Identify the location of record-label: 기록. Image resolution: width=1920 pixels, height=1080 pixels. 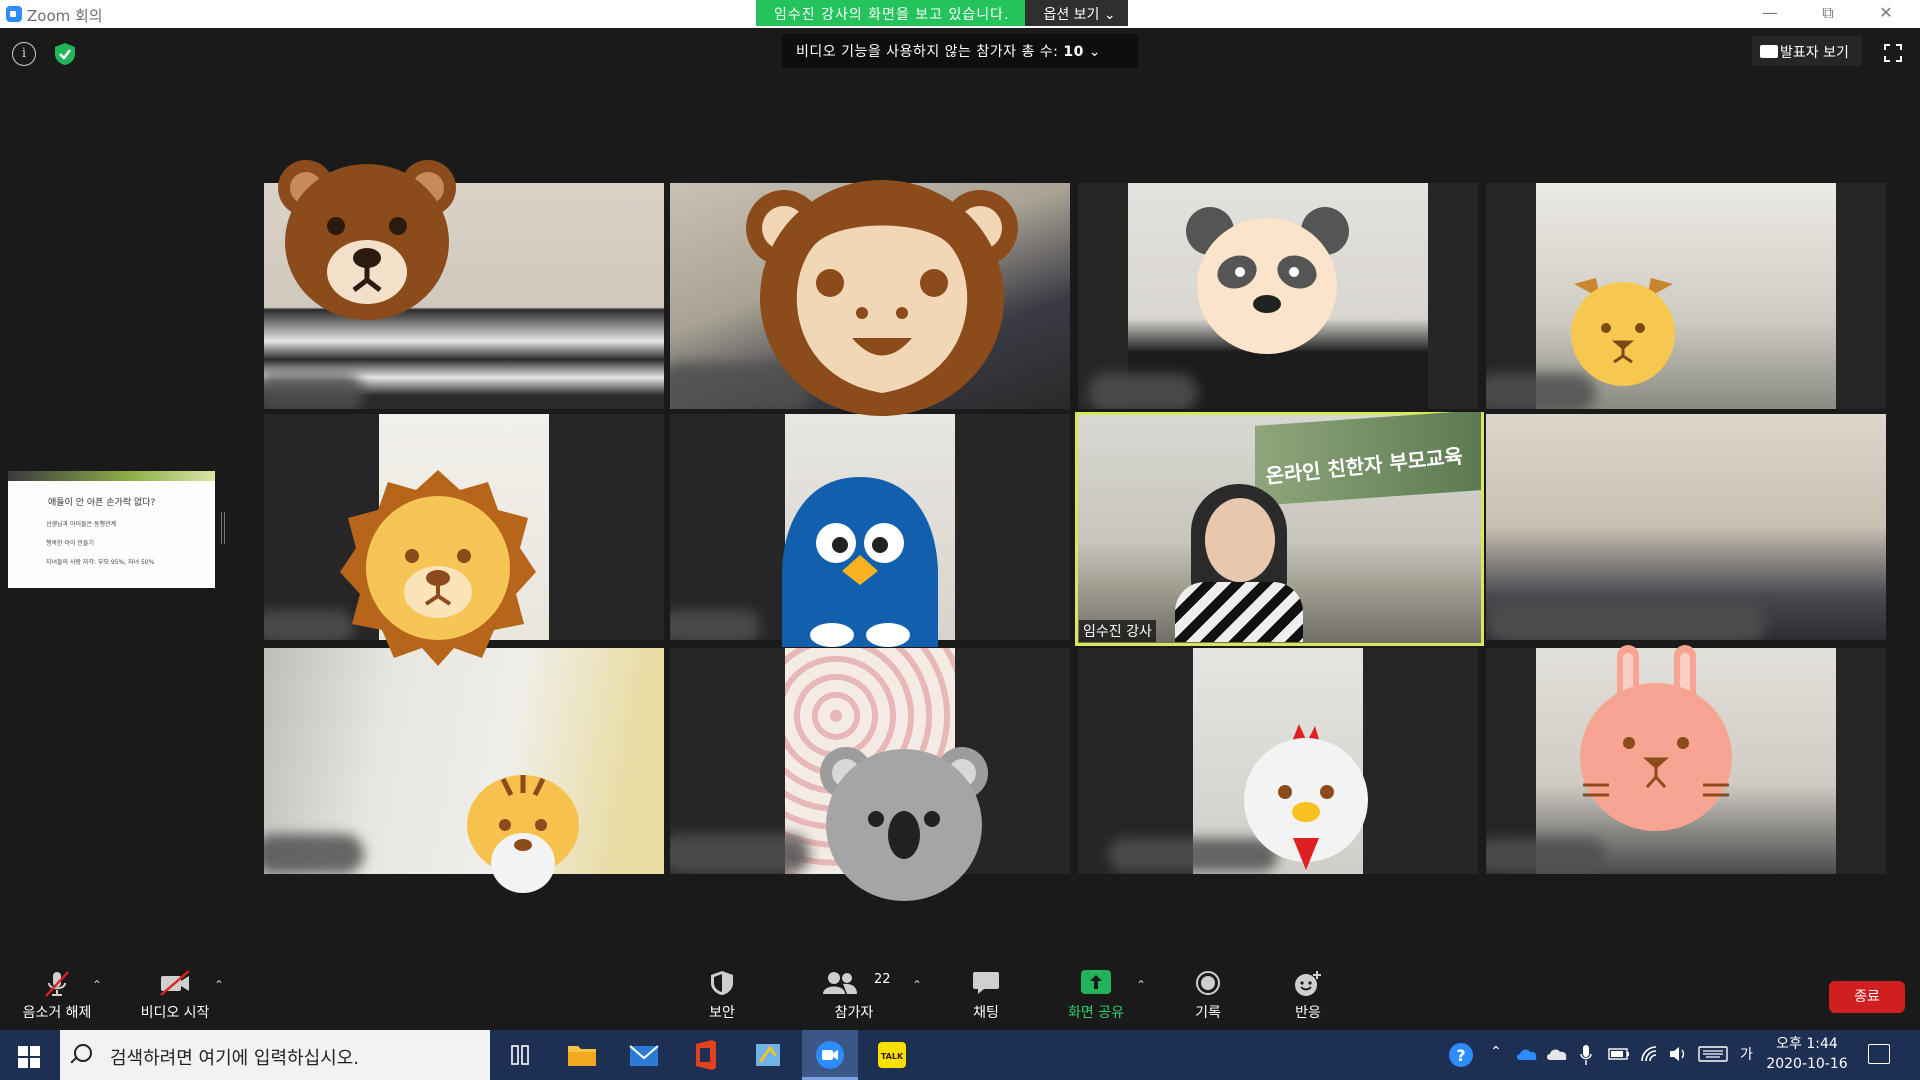
(1208, 1013).